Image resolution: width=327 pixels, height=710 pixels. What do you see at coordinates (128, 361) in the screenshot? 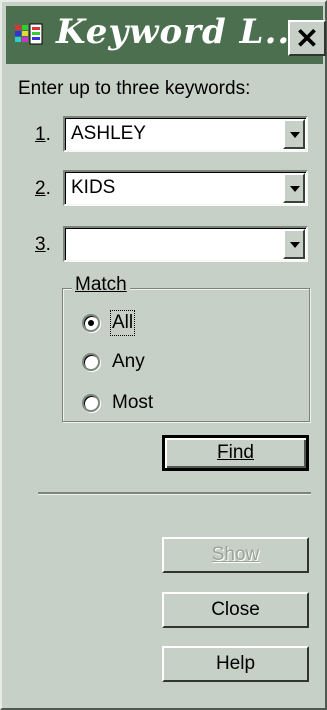
I see `match-option-any-label: Any` at bounding box center [128, 361].